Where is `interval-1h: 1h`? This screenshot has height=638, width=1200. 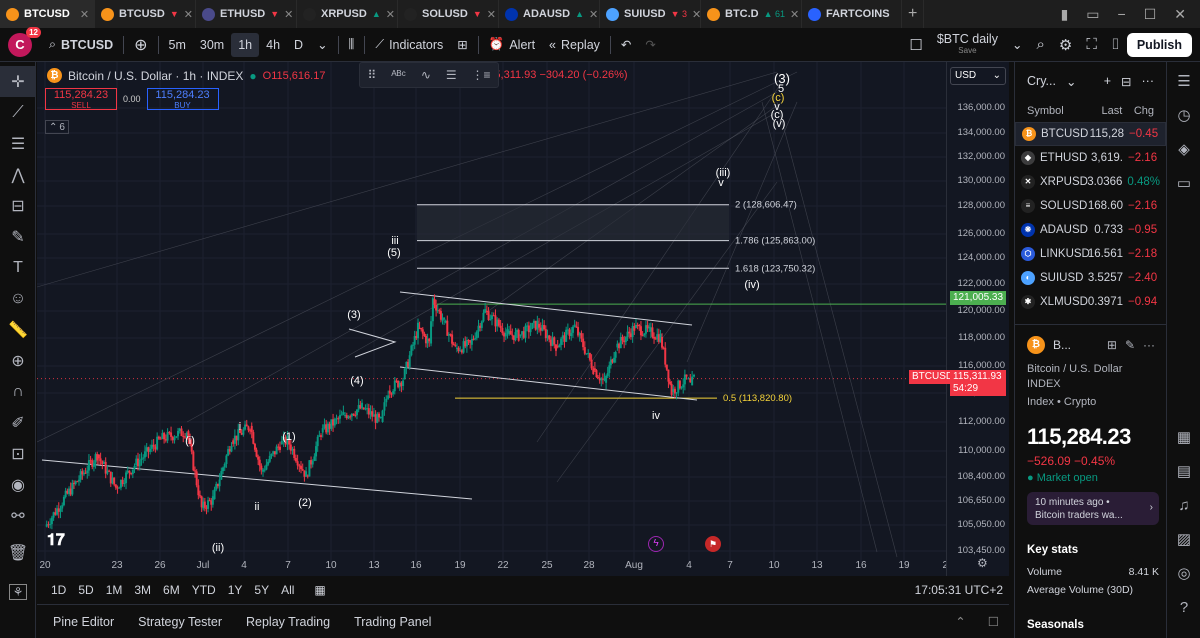 interval-1h: 1h is located at coordinates (245, 44).